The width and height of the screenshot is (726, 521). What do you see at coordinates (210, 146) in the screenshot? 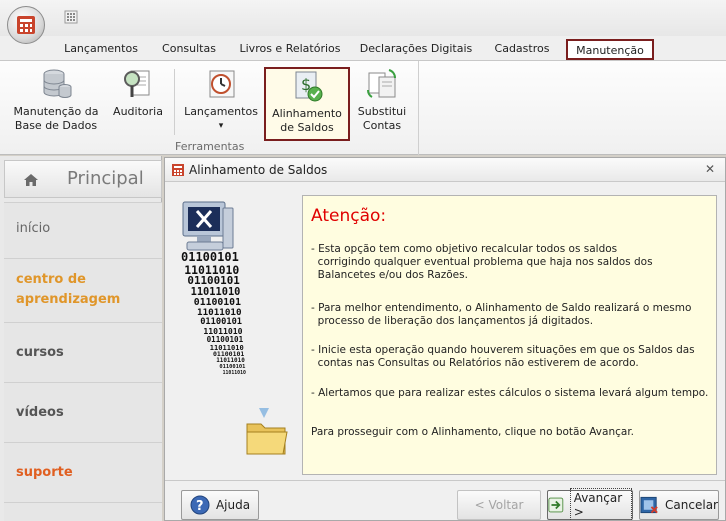
I see `ribbon-group-label: Ferramentas` at bounding box center [210, 146].